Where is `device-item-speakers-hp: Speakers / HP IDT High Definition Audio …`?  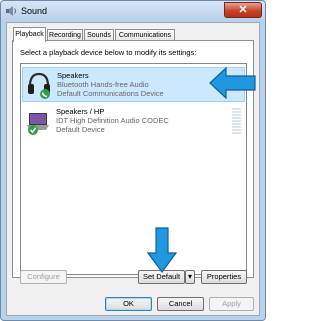 device-item-speakers-hp: Speakers / HP IDT High Definition Audio … is located at coordinates (133, 121).